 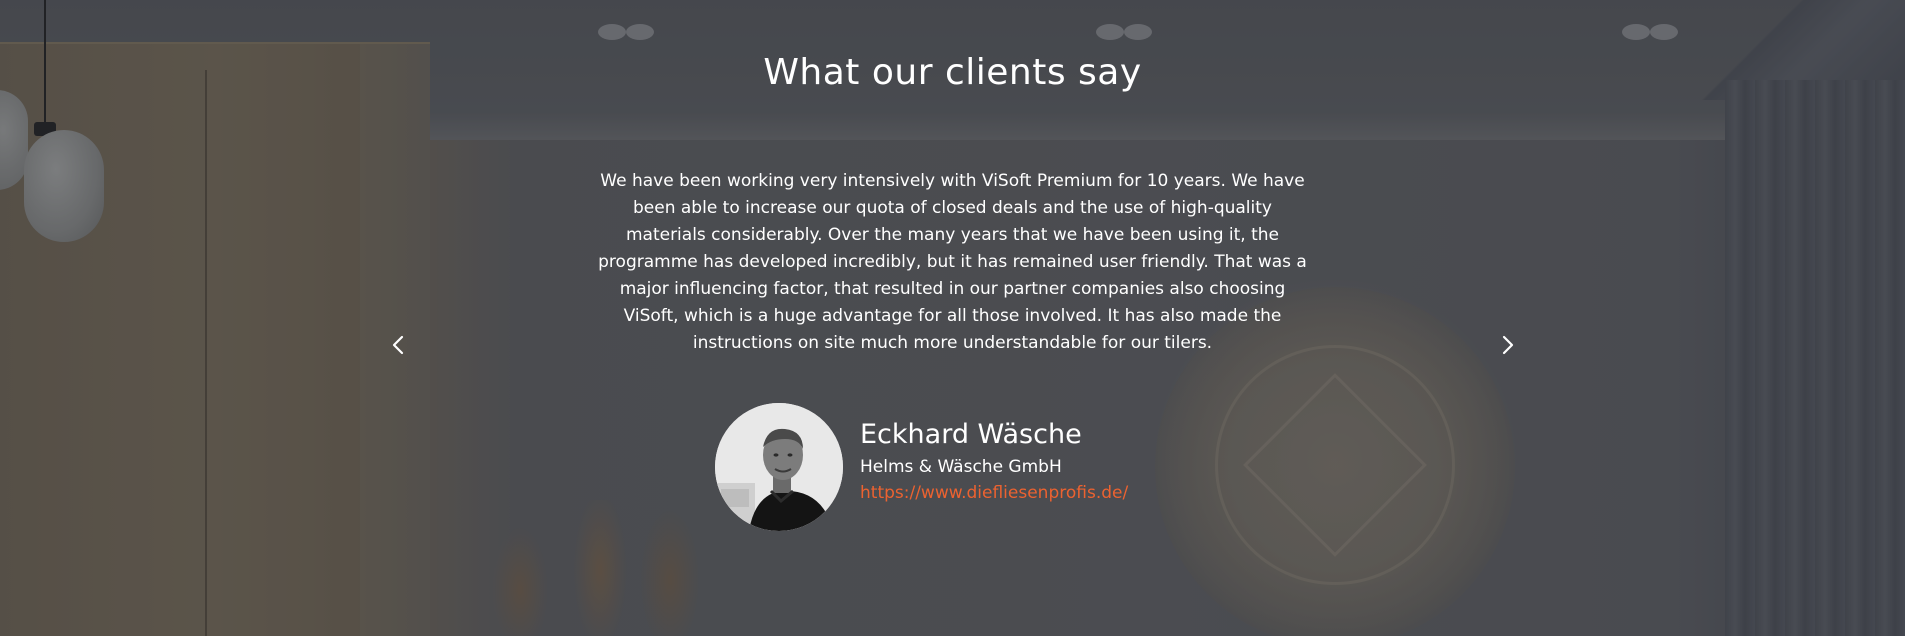 I want to click on chevron-right-icon, so click(x=1508, y=345).